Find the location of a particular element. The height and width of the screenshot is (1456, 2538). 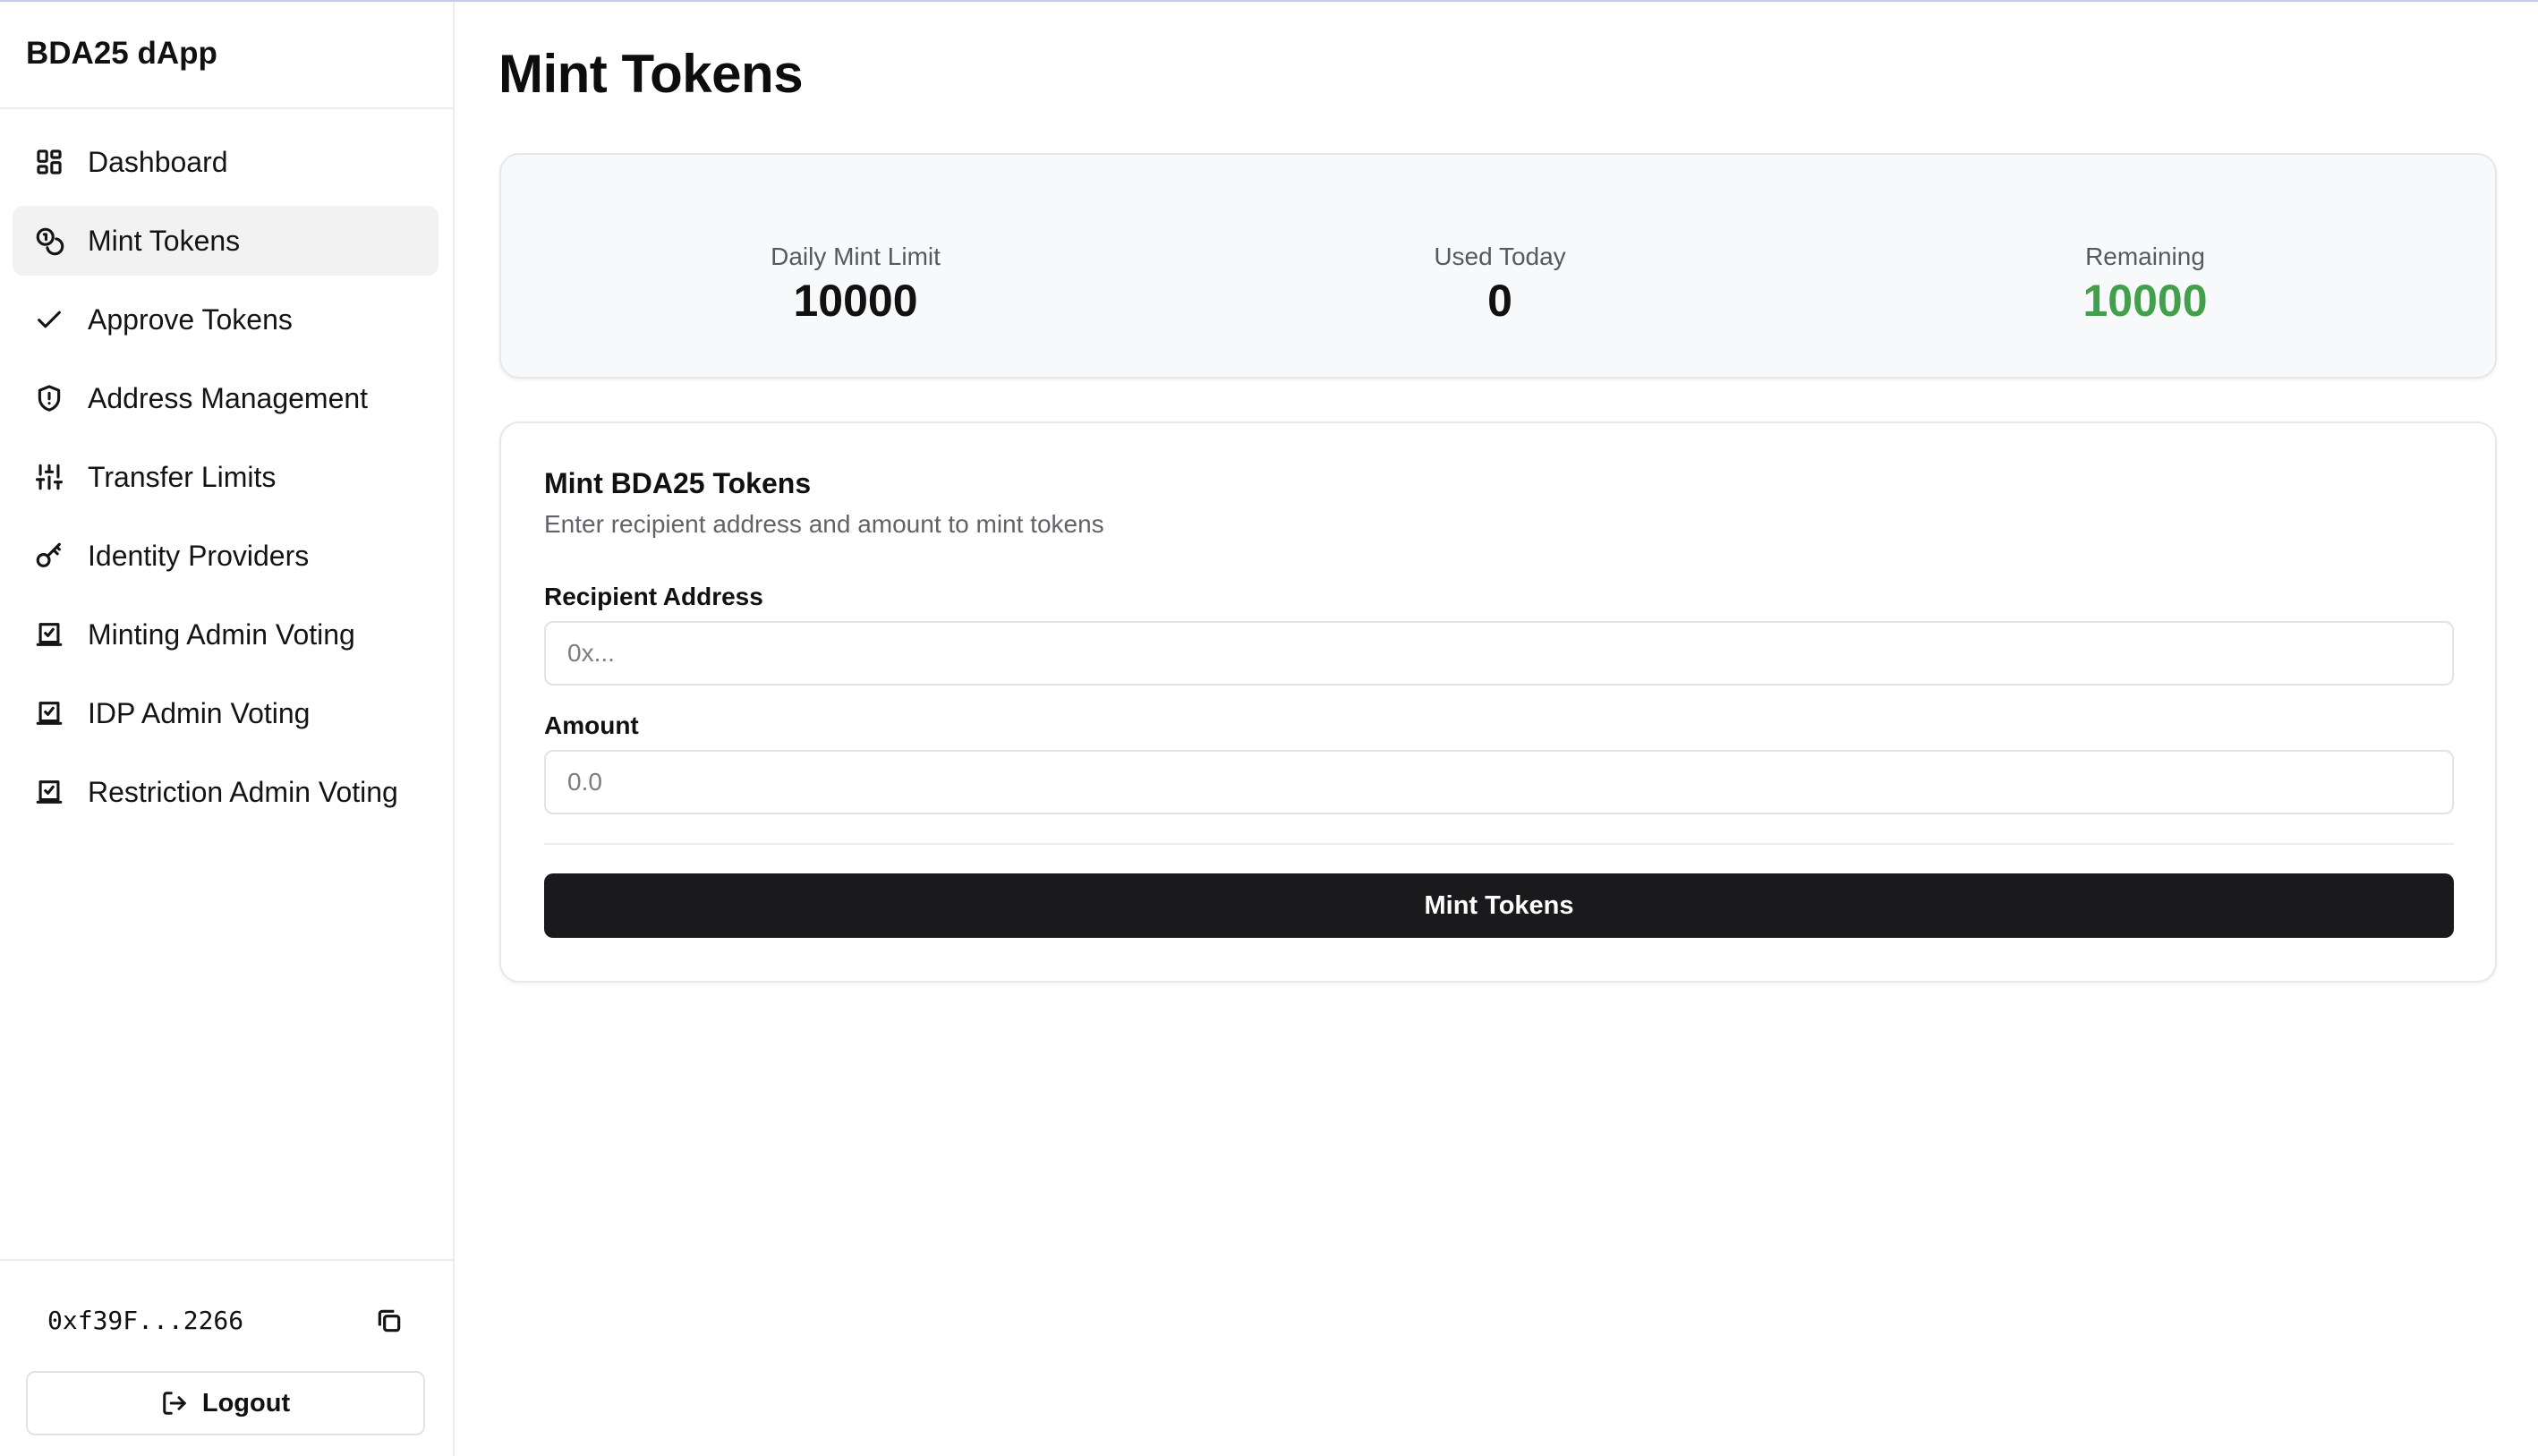

sidebar-item-identity-providers: Identity Providers is located at coordinates (226, 556).